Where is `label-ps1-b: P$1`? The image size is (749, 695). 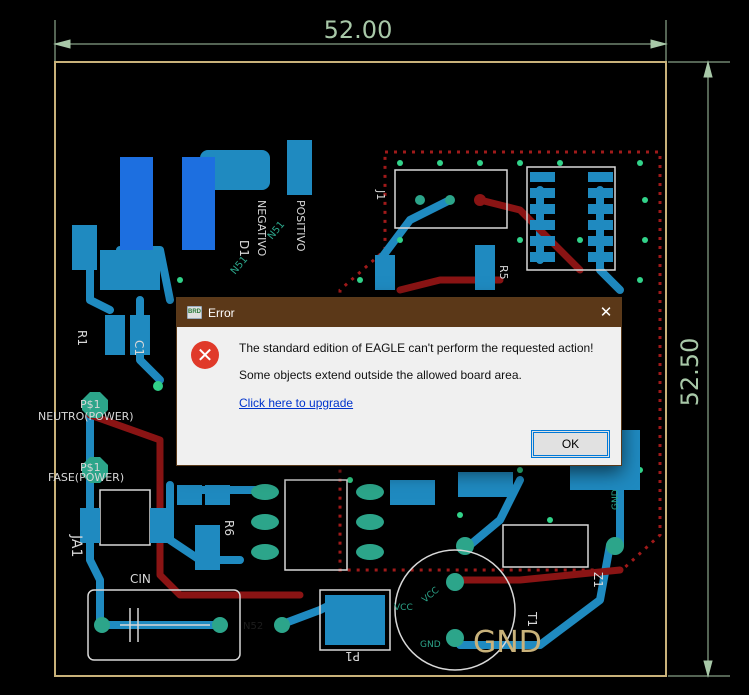
label-ps1-b: P$1 is located at coordinates (90, 467).